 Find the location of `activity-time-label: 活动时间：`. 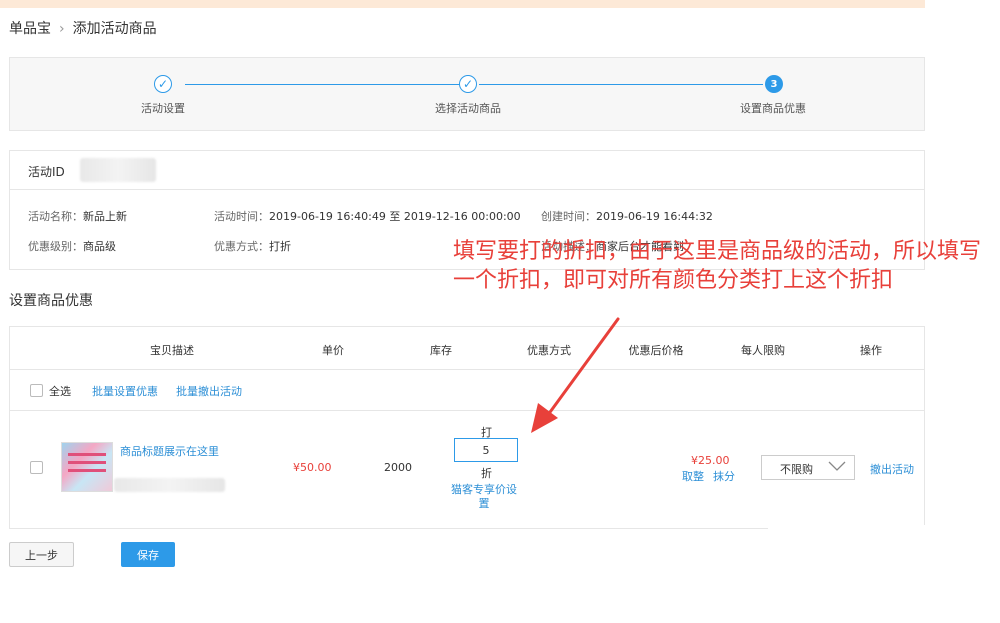

activity-time-label: 活动时间： is located at coordinates (241, 216).